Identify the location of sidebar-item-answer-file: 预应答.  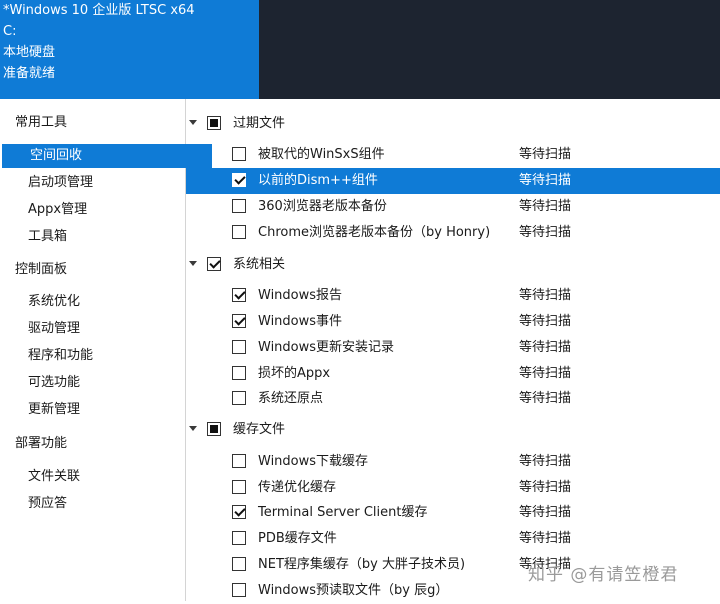
(106, 504).